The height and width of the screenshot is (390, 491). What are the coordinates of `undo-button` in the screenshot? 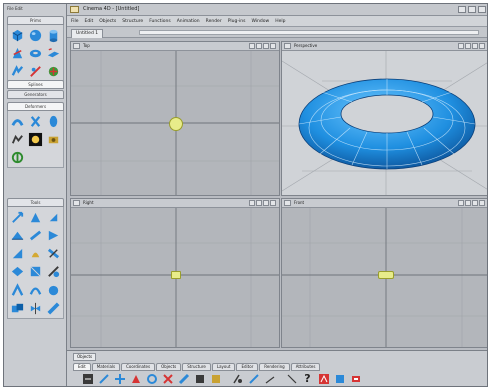 It's located at (87, 378).